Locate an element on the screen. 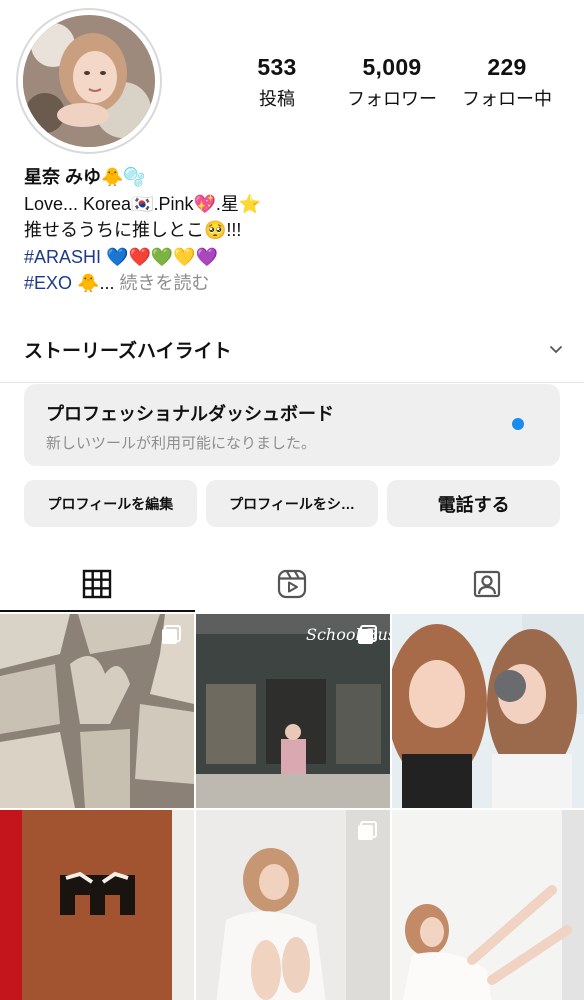 The image size is (584, 1000). tab-tagged is located at coordinates (486, 584).